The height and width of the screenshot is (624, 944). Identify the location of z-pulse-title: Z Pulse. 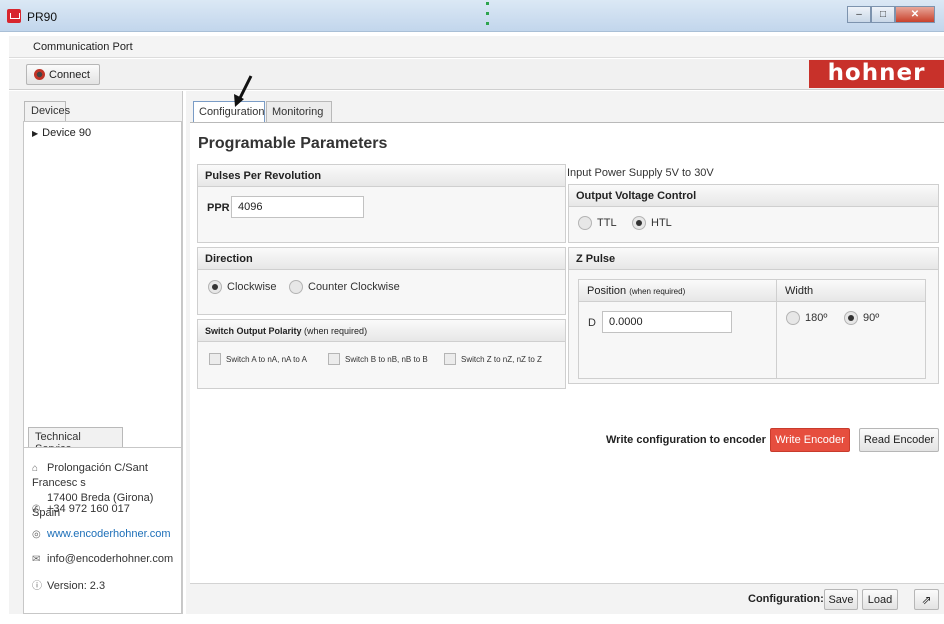
(753, 259).